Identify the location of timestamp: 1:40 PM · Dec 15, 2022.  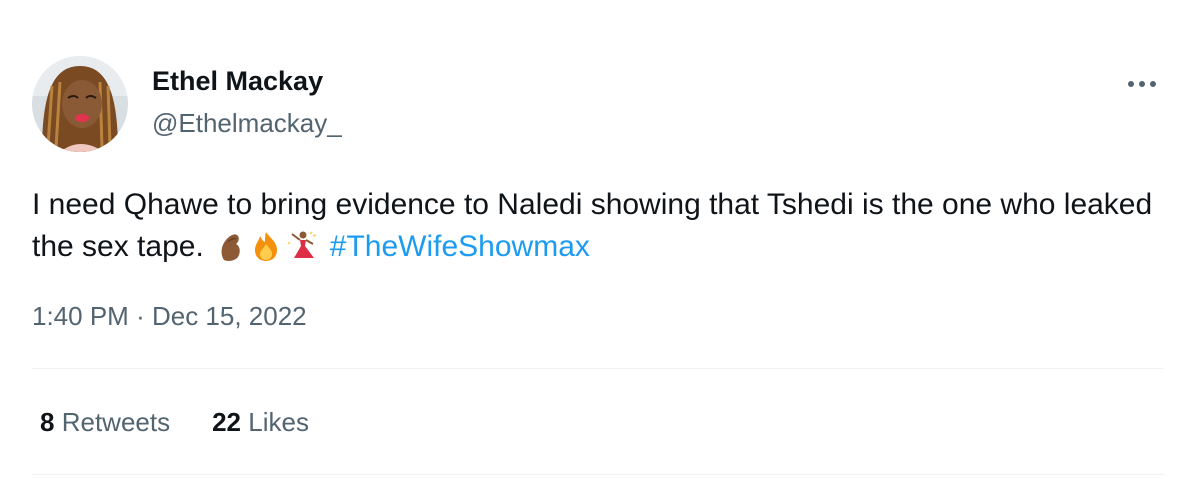
(169, 316).